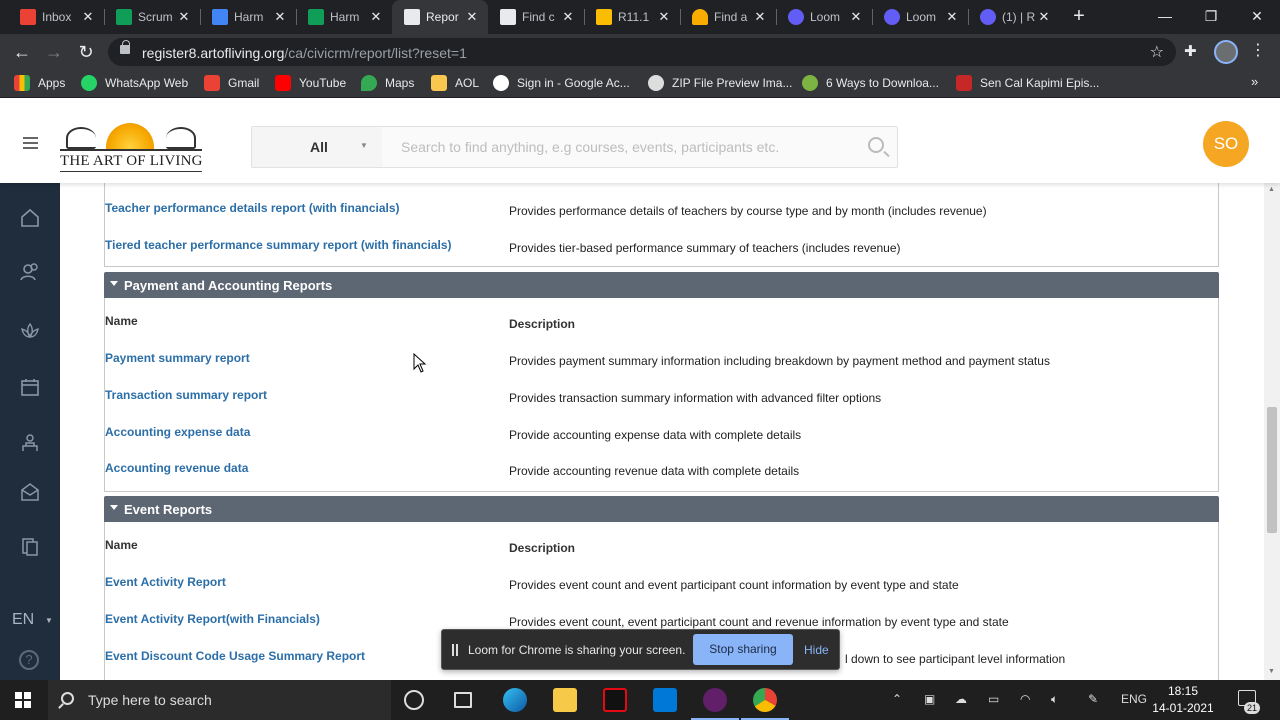 This screenshot has height=720, width=1280. What do you see at coordinates (56, 17) in the screenshot?
I see `browser-tab: Inbox ✕` at bounding box center [56, 17].